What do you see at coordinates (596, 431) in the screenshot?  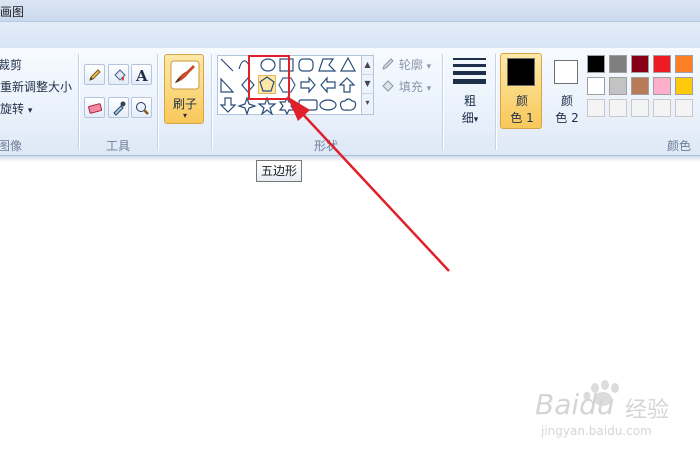 I see `watermark-url: jingyan.baidu.com` at bounding box center [596, 431].